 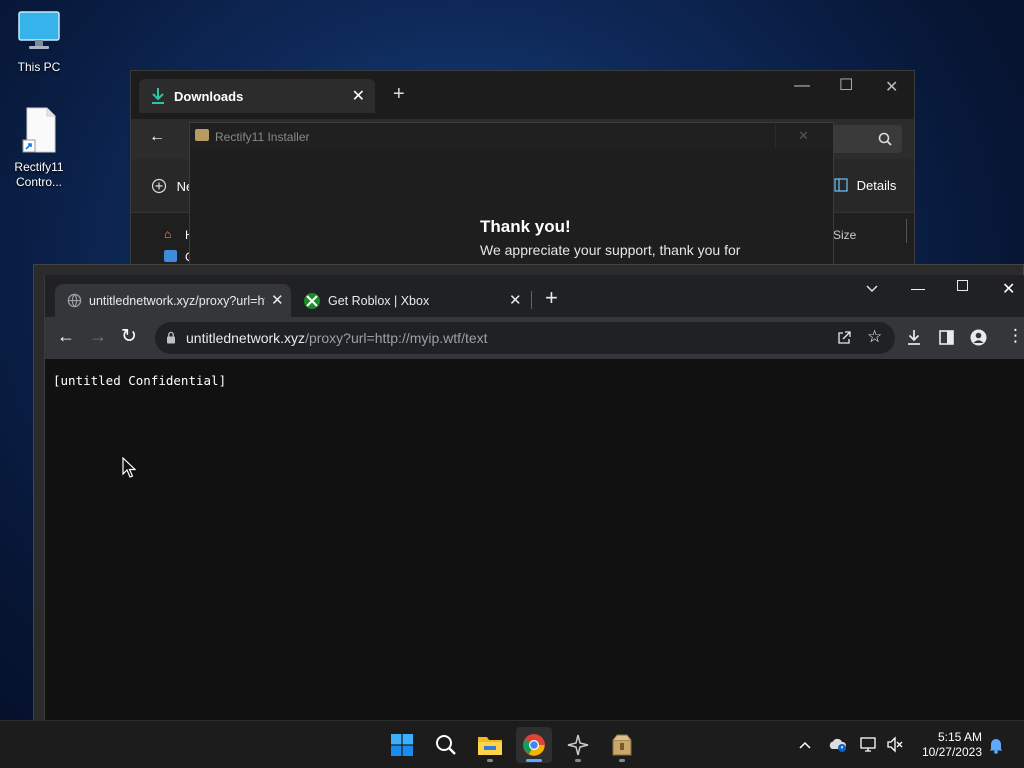 I want to click on tab-search-chevron-icon, so click(x=872, y=289).